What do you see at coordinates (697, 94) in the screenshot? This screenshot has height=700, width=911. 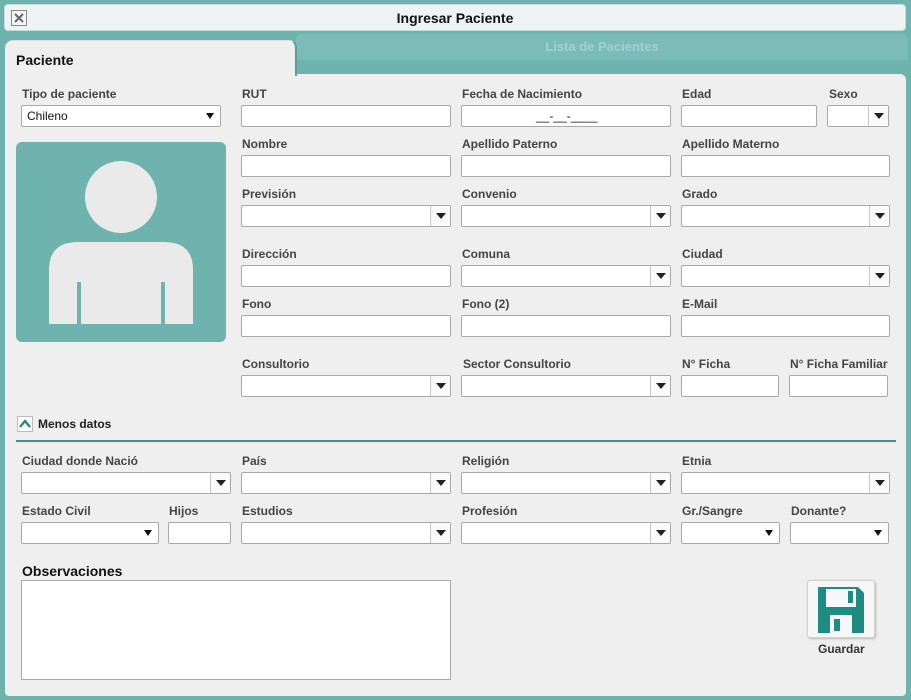 I see `edad-label: Edad` at bounding box center [697, 94].